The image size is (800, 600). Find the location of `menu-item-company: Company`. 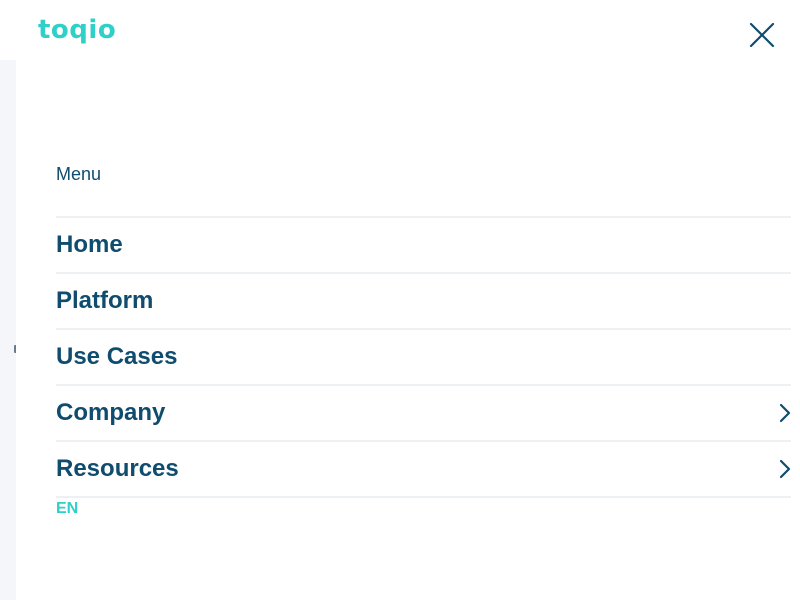

menu-item-company: Company is located at coordinates (423, 414).